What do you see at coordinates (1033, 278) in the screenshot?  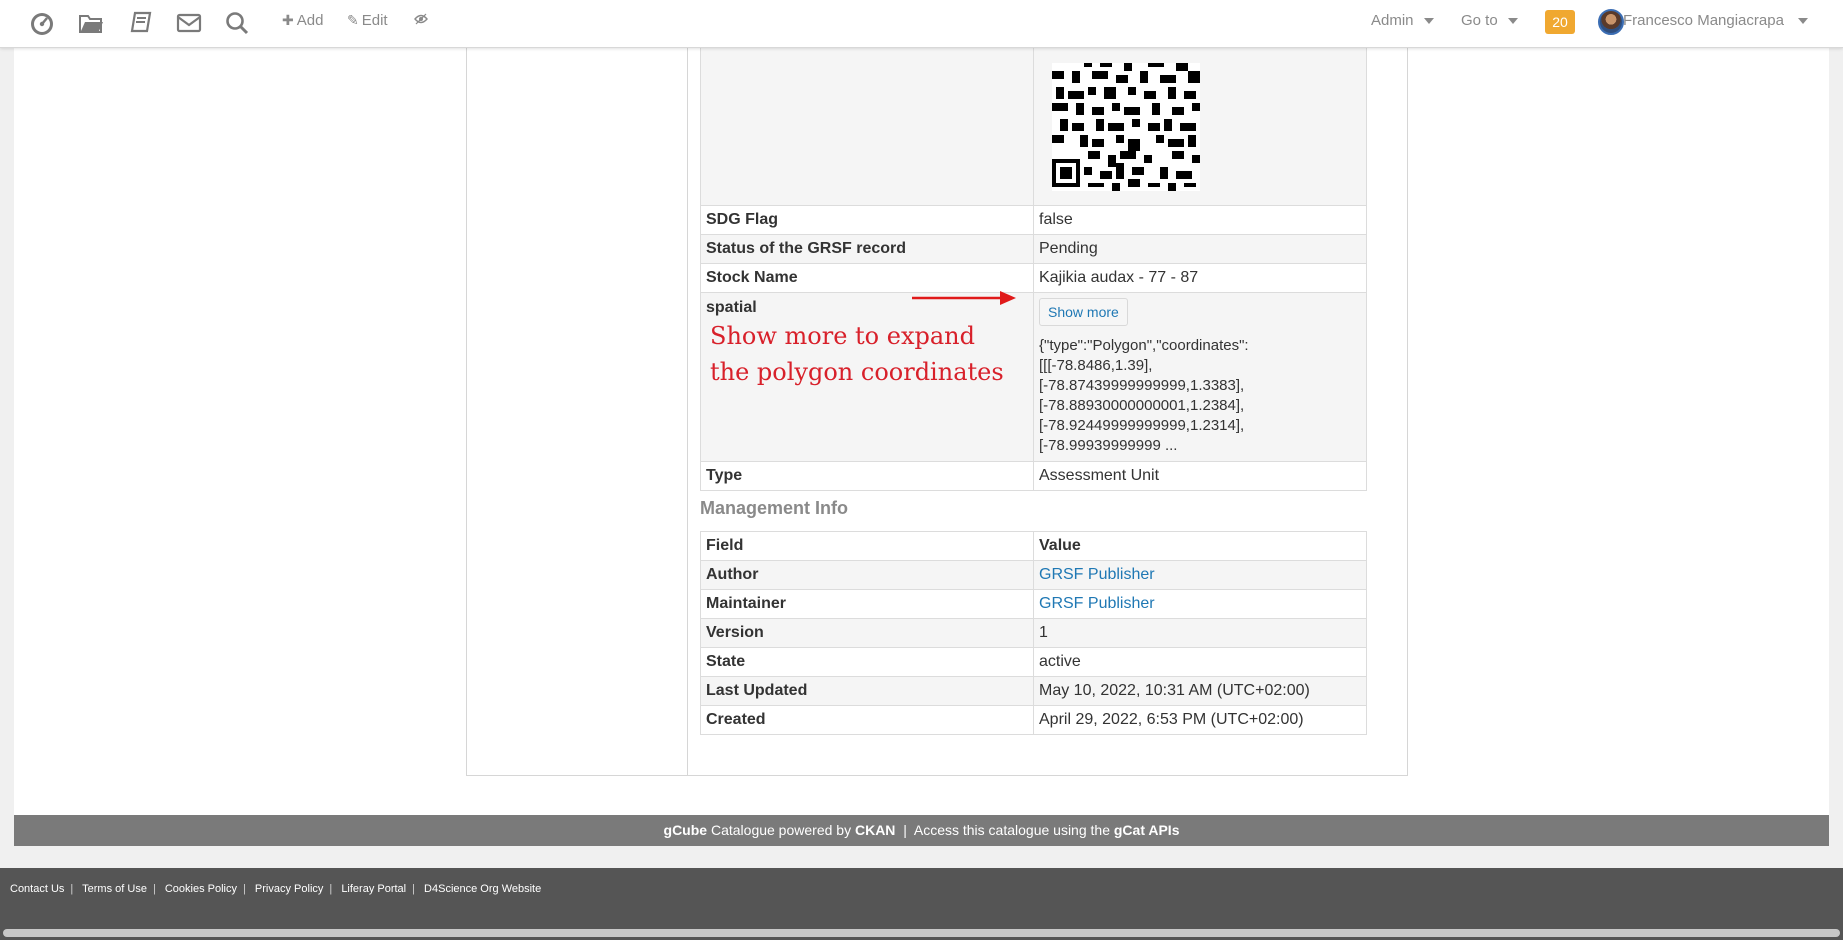 I see `table-row: Stock Name Kajikia audax - 77 - 87` at bounding box center [1033, 278].